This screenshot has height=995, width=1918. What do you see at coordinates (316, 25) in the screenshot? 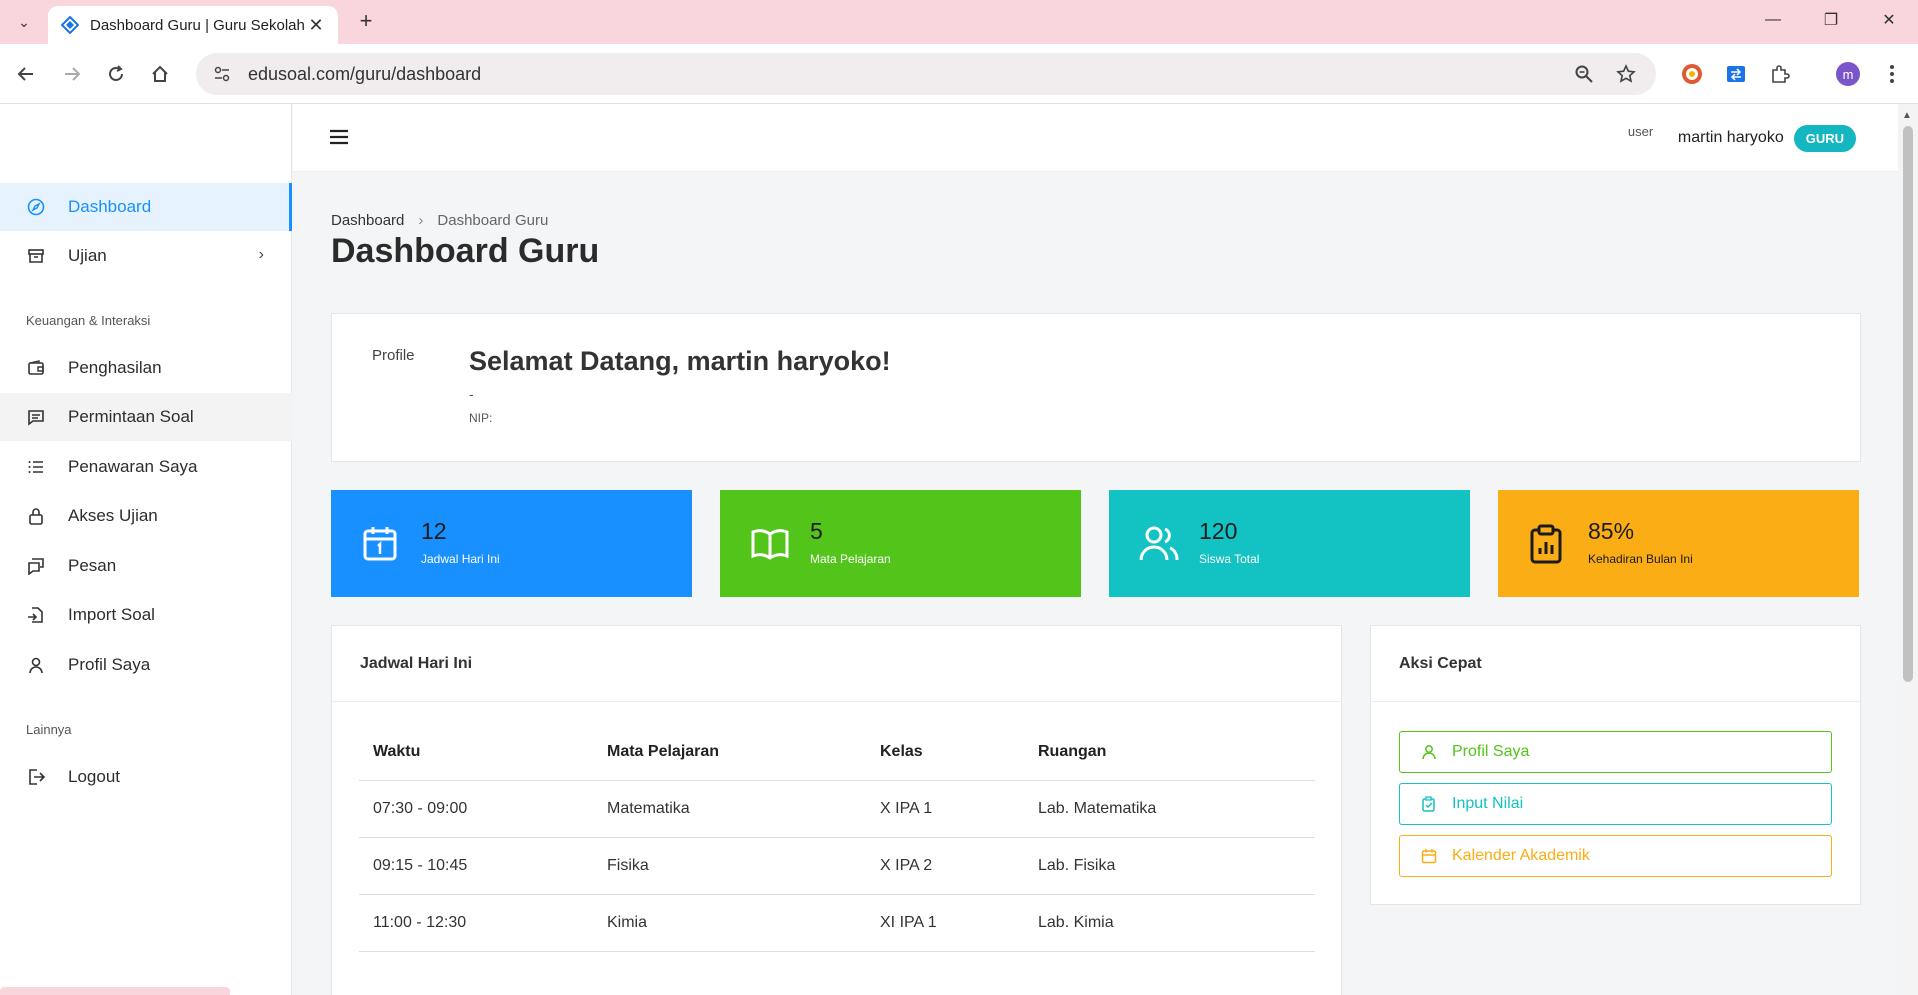
I see `tab-close-icon: ✕` at bounding box center [316, 25].